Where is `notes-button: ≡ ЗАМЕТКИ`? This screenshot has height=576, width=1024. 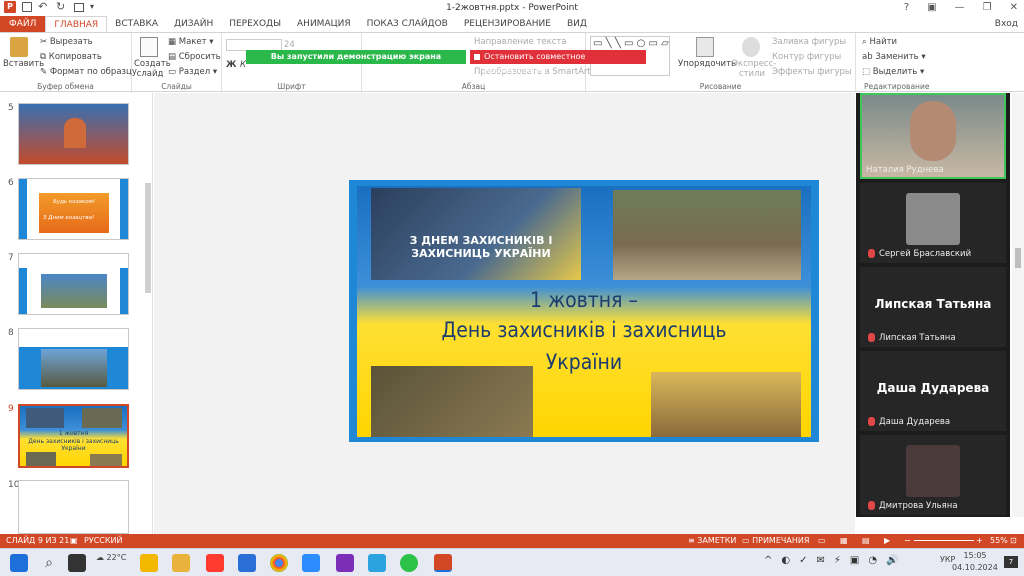
notes-button: ≡ ЗАМЕТКИ is located at coordinates (712, 541).